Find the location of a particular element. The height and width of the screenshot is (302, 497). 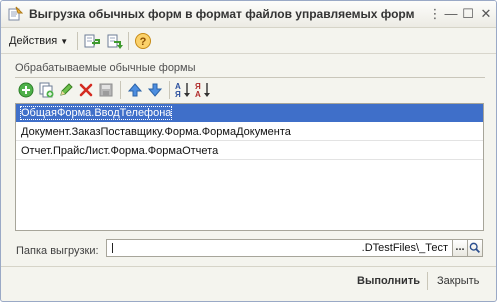

edit-icon is located at coordinates (66, 90).